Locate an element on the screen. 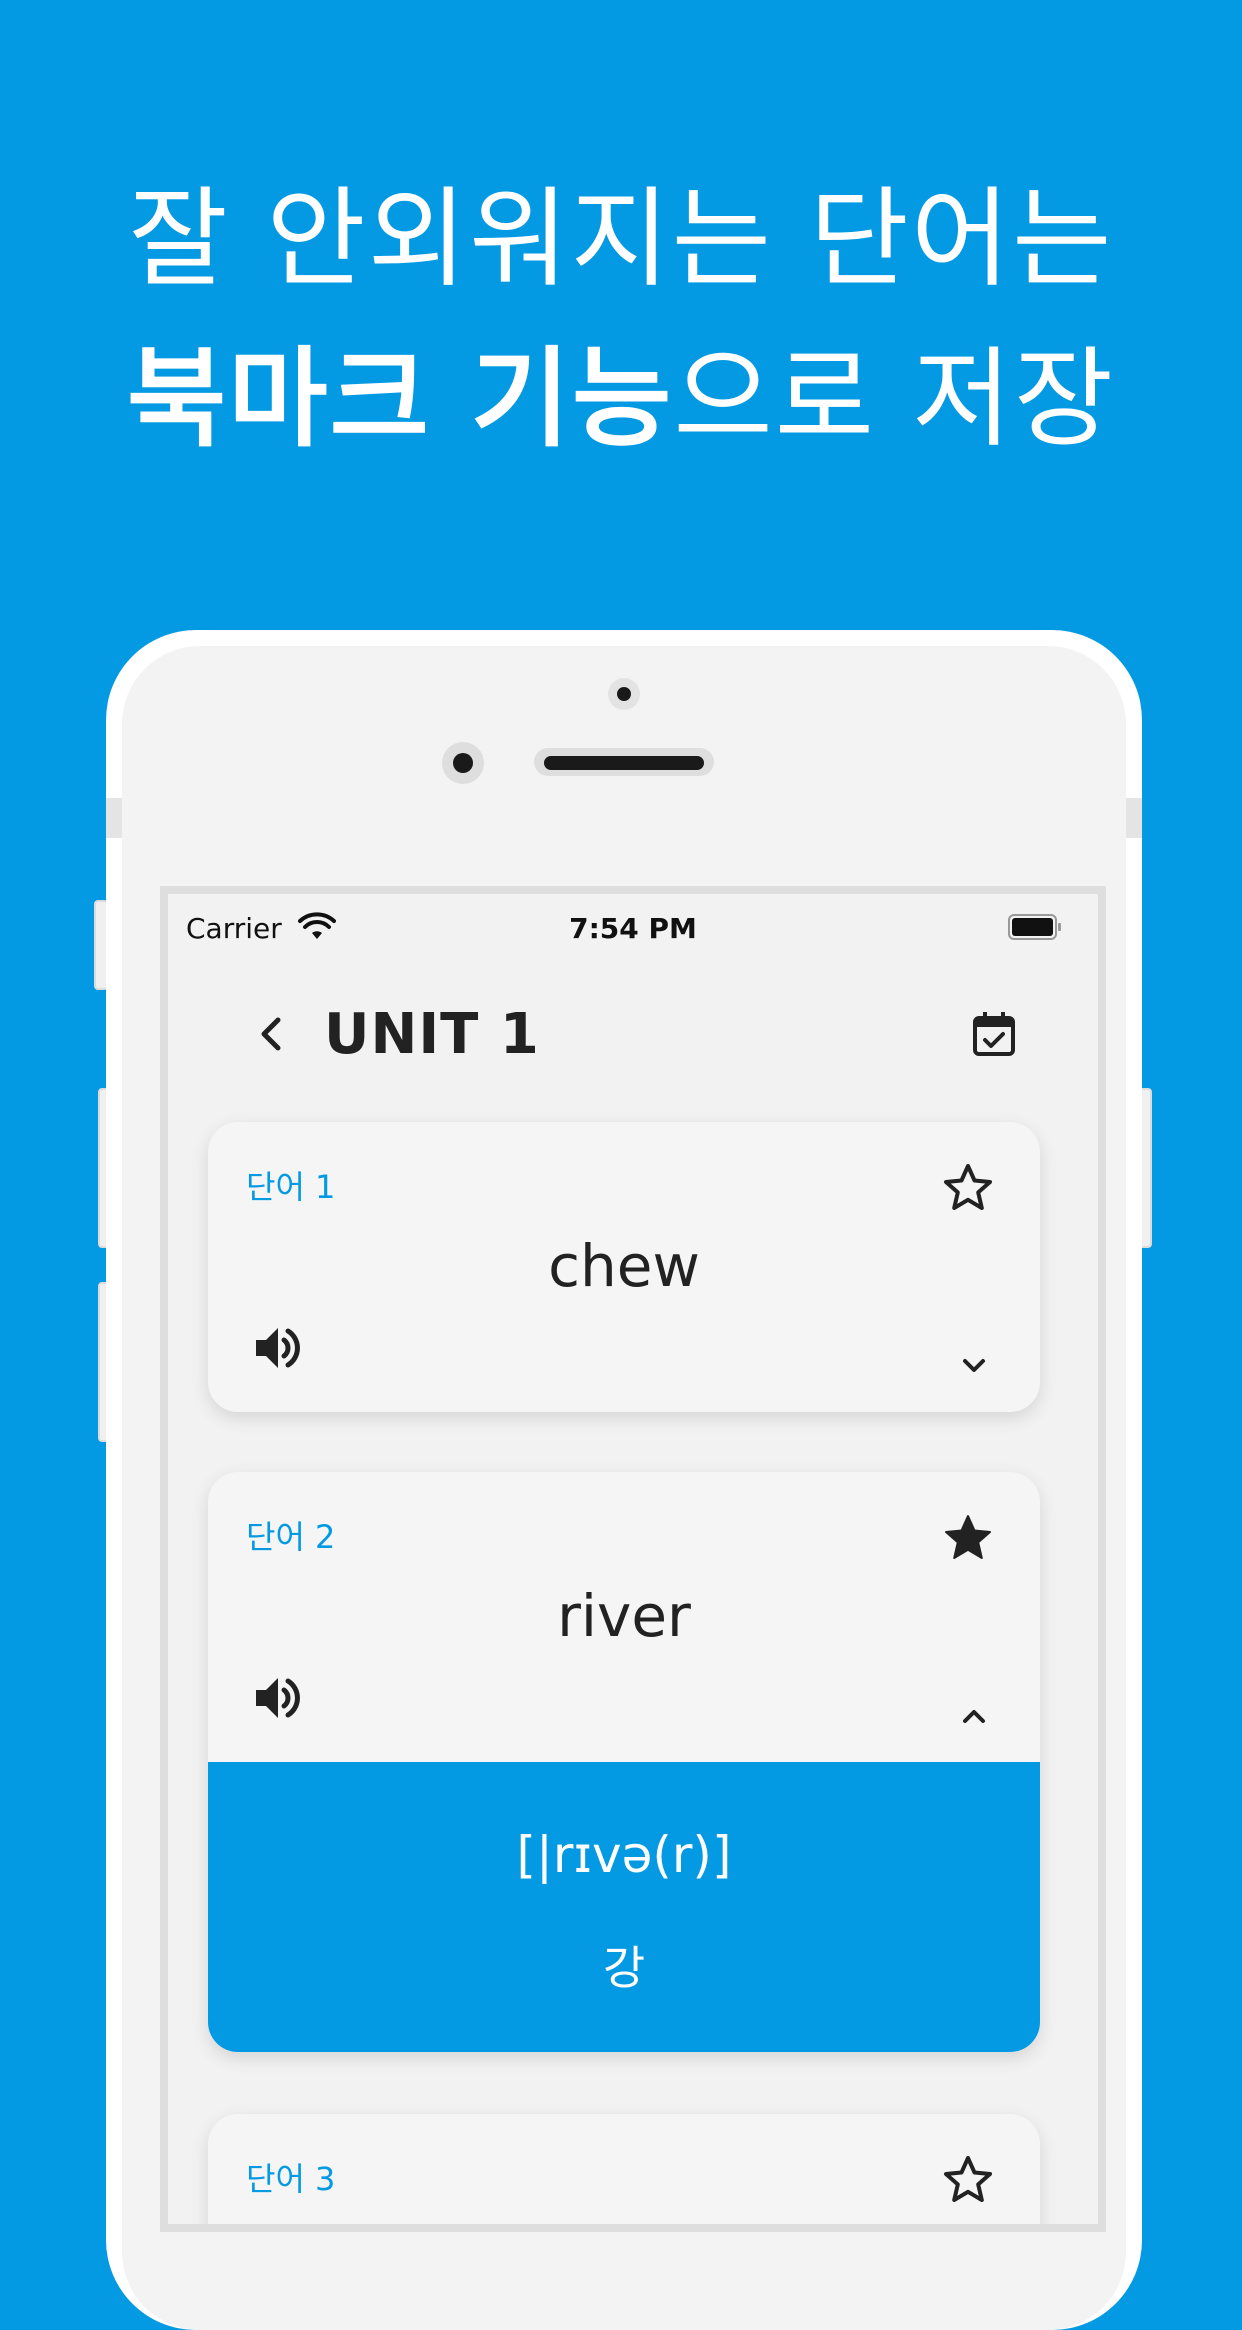 The width and height of the screenshot is (1242, 2330). star-filled-icon is located at coordinates (968, 1538).